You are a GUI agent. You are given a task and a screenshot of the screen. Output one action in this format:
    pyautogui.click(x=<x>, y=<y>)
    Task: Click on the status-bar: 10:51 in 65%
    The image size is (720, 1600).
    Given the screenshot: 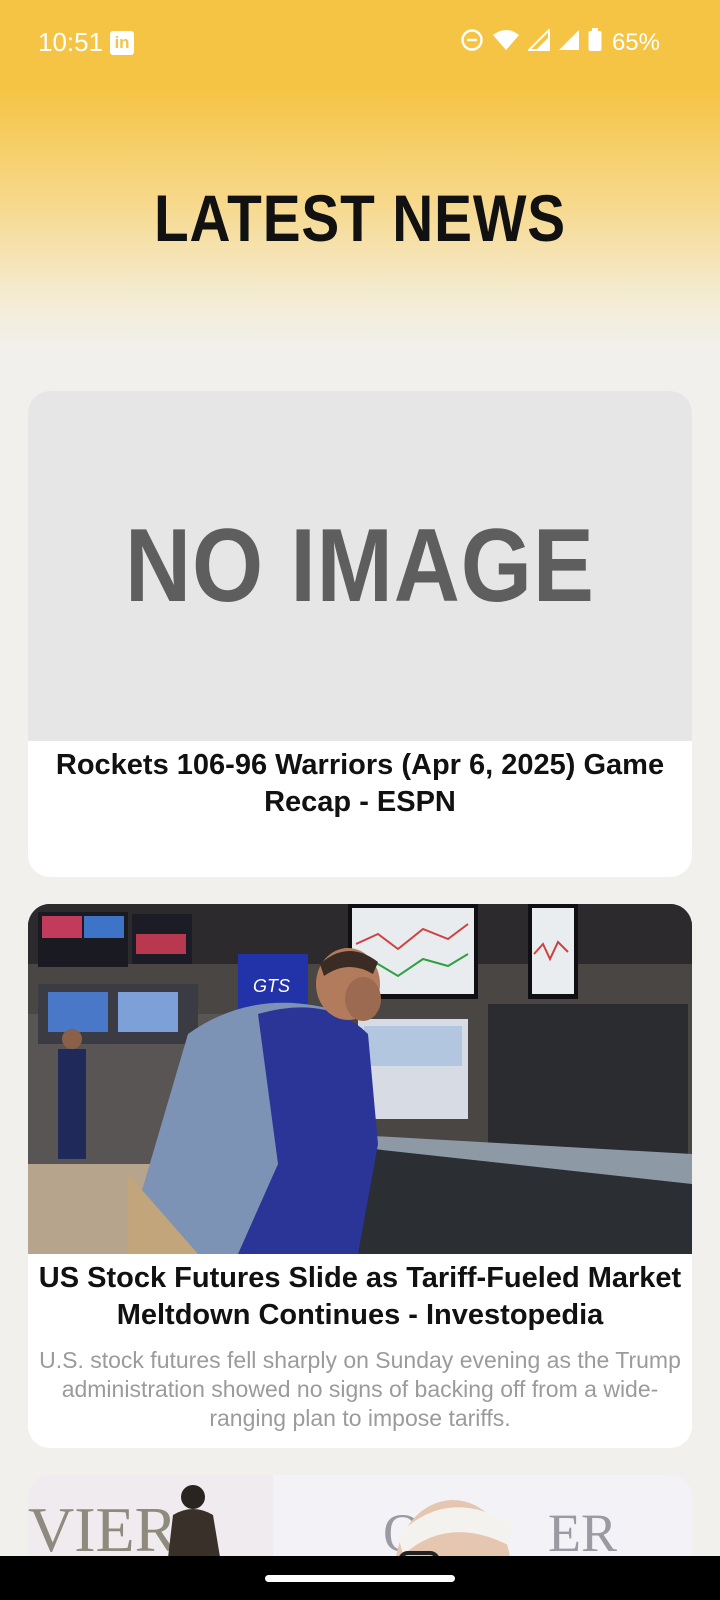 What is the action you would take?
    pyautogui.click(x=360, y=44)
    